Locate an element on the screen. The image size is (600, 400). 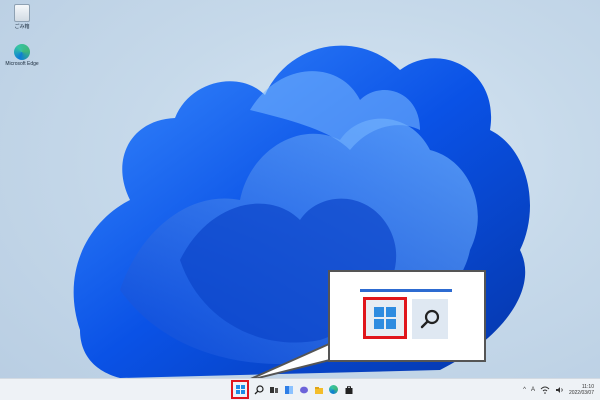
system-tray: ^ A 11:10 2022/03/07 is located at coordinates (558, 389).